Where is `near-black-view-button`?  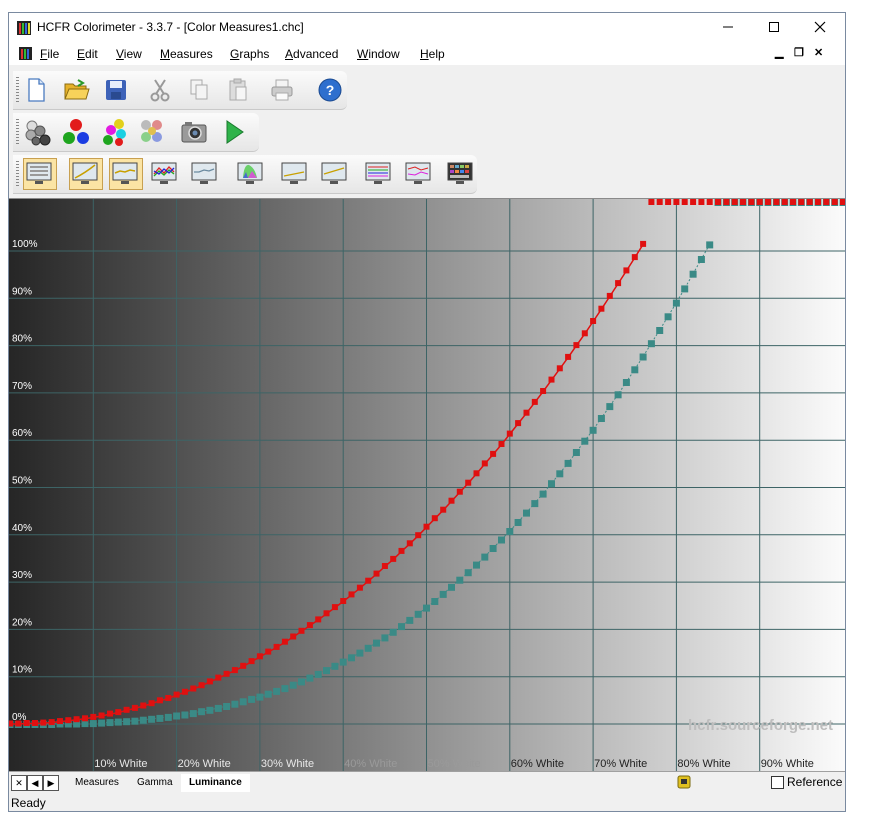 near-black-view-button is located at coordinates (294, 174).